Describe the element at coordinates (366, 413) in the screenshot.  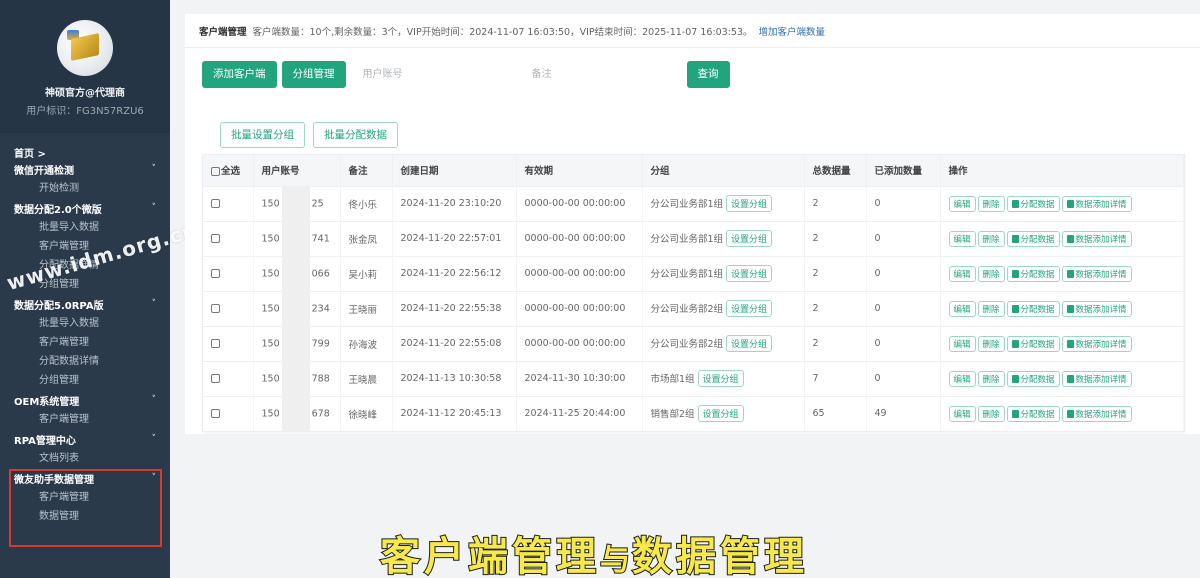
I see `remark-cell: 徐晓峰` at that location.